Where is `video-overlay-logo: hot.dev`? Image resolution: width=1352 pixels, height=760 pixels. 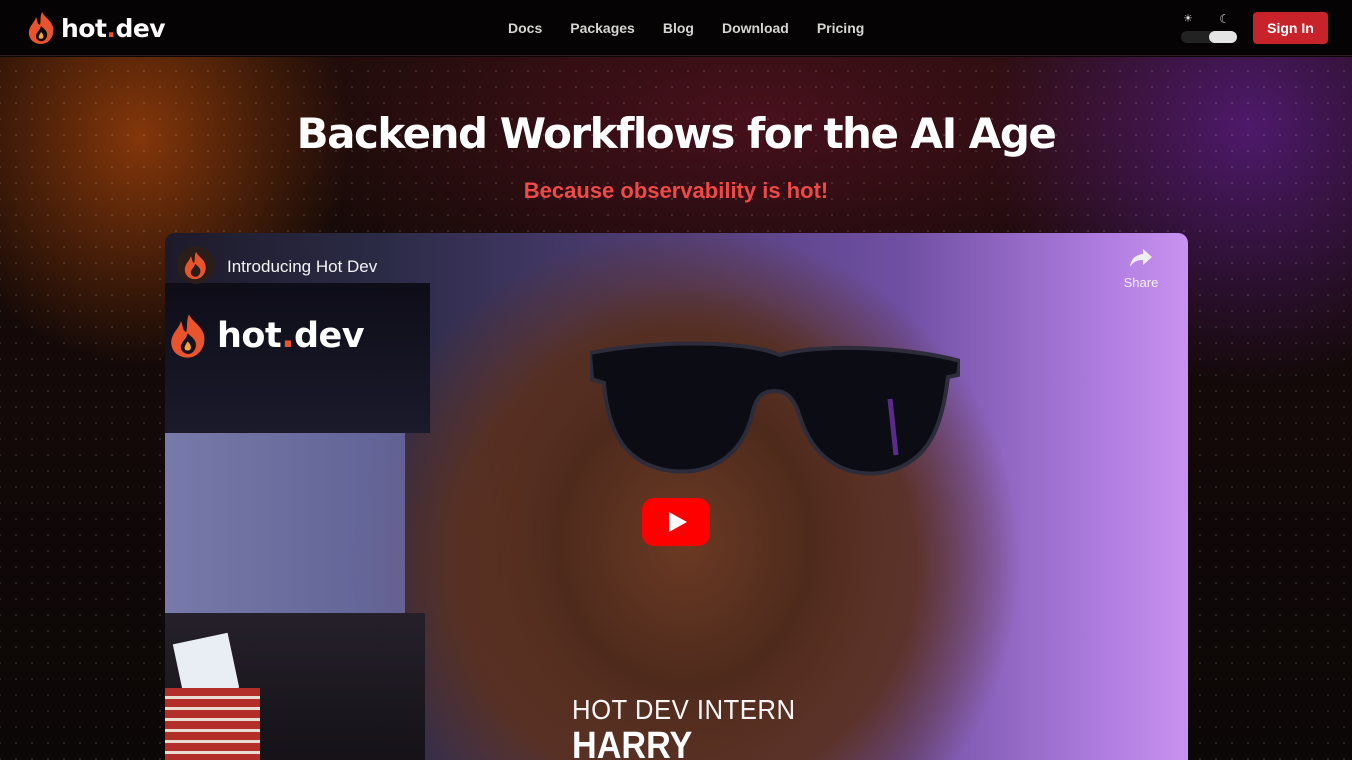 video-overlay-logo: hot.dev is located at coordinates (266, 336).